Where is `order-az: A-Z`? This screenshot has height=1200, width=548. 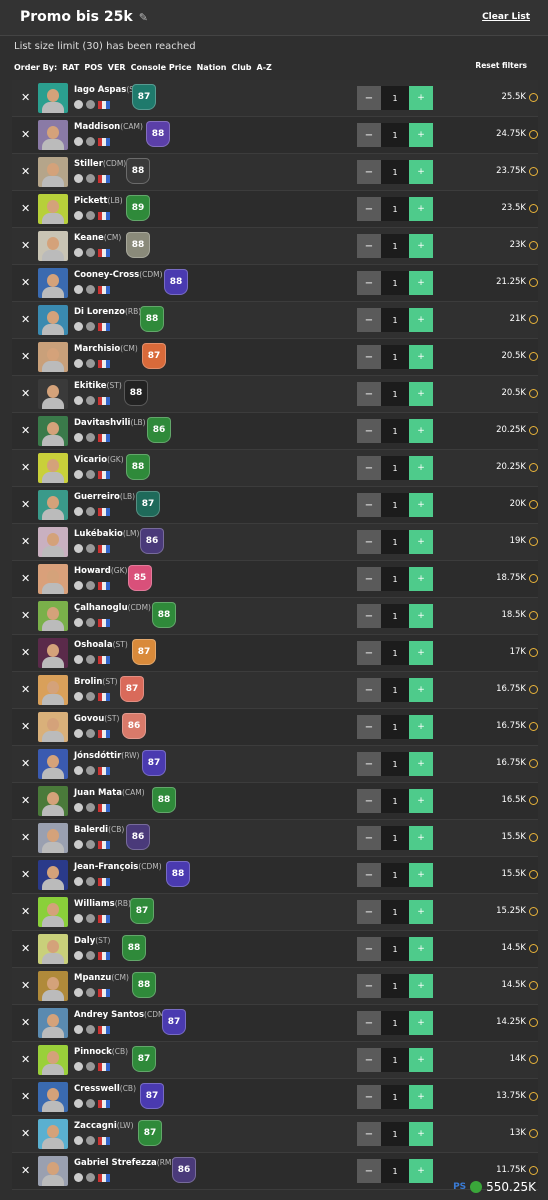
order-az: A-Z is located at coordinates (264, 67).